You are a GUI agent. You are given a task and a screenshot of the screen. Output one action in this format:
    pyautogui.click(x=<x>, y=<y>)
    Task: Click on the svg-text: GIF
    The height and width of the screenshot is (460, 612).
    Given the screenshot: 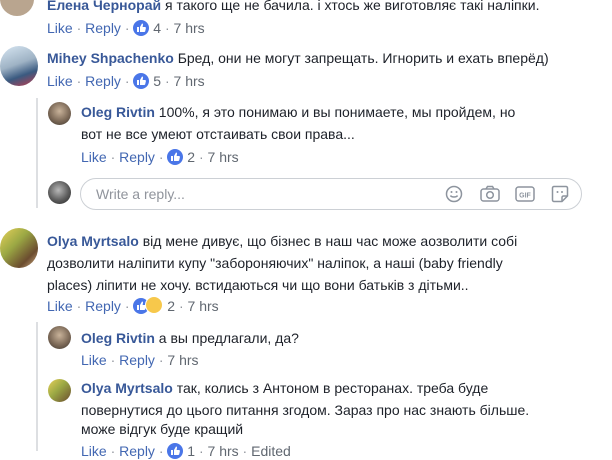 What is the action you would take?
    pyautogui.click(x=525, y=196)
    